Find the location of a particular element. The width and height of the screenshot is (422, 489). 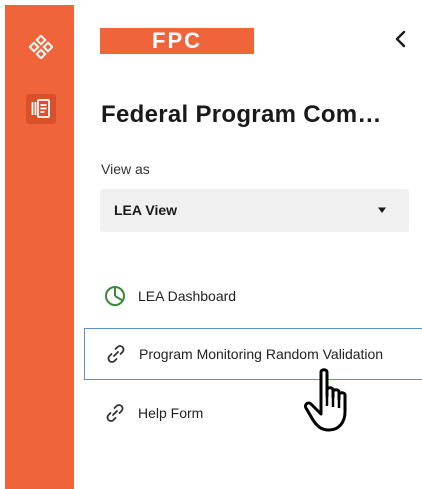

document-list-icon is located at coordinates (40, 108).